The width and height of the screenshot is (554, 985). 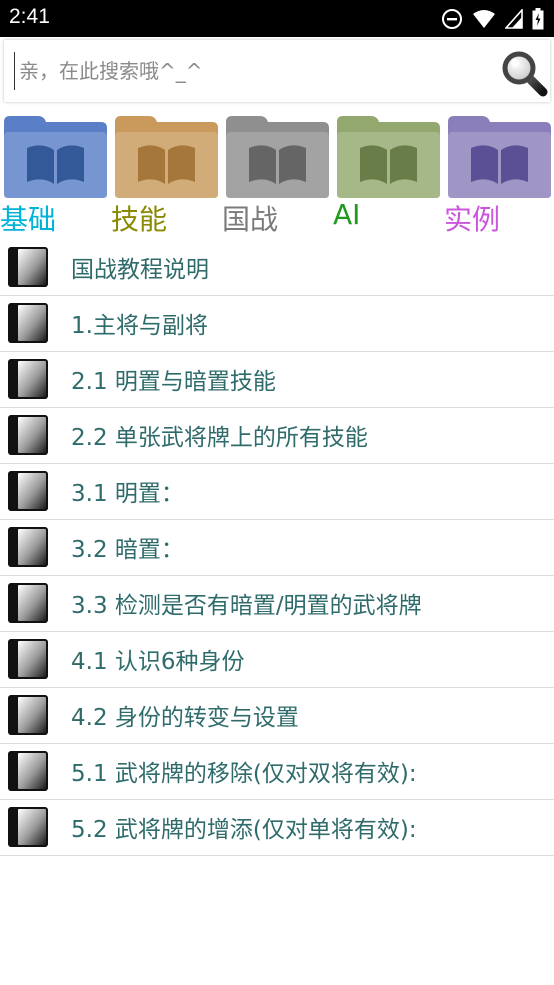 What do you see at coordinates (219, 438) in the screenshot?
I see `item-label: 2.2 单张武将牌上的所有技能` at bounding box center [219, 438].